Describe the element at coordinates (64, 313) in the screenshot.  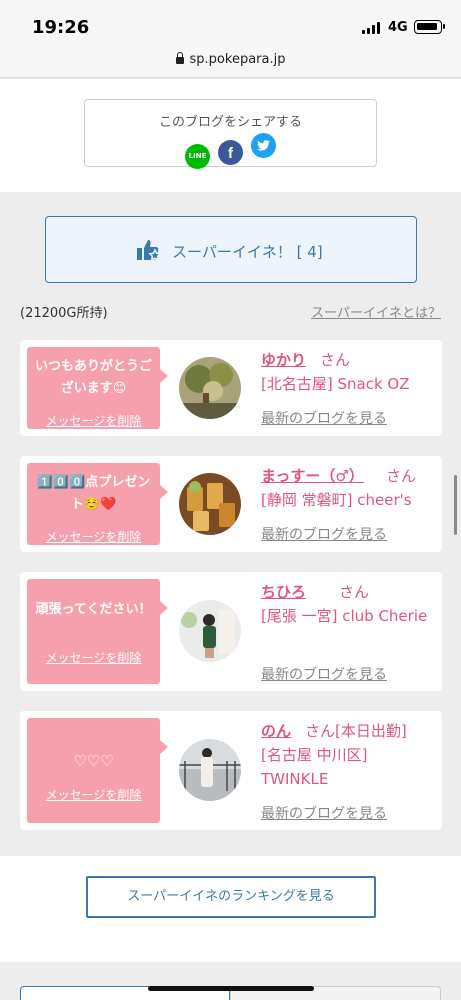
I see `points-balance: (21200G所持)` at that location.